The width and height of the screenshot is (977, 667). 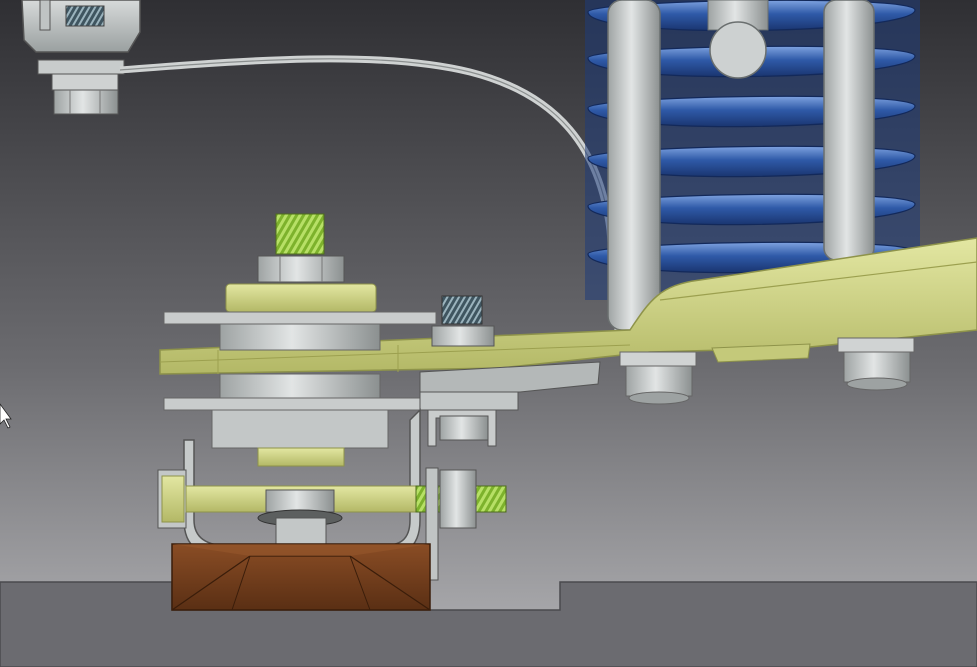 What do you see at coordinates (300, 234) in the screenshot?
I see `threaded-stud` at bounding box center [300, 234].